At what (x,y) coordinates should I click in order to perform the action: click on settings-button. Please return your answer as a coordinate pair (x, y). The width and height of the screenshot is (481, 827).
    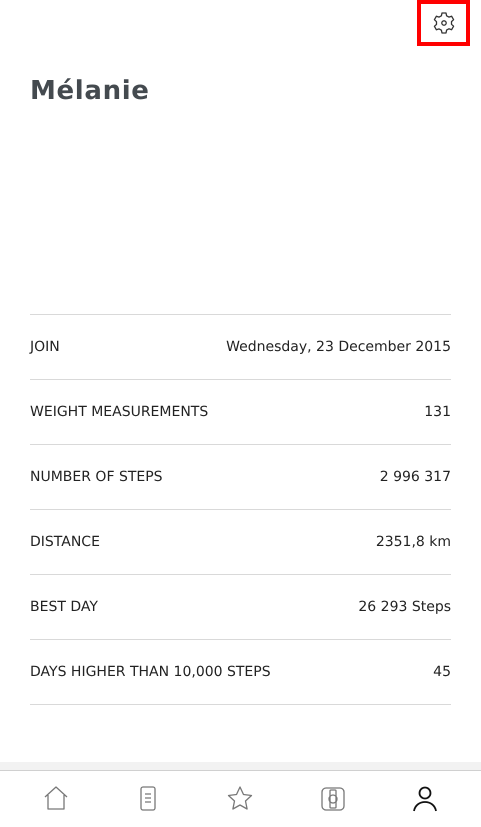
    Looking at the image, I should click on (443, 23).